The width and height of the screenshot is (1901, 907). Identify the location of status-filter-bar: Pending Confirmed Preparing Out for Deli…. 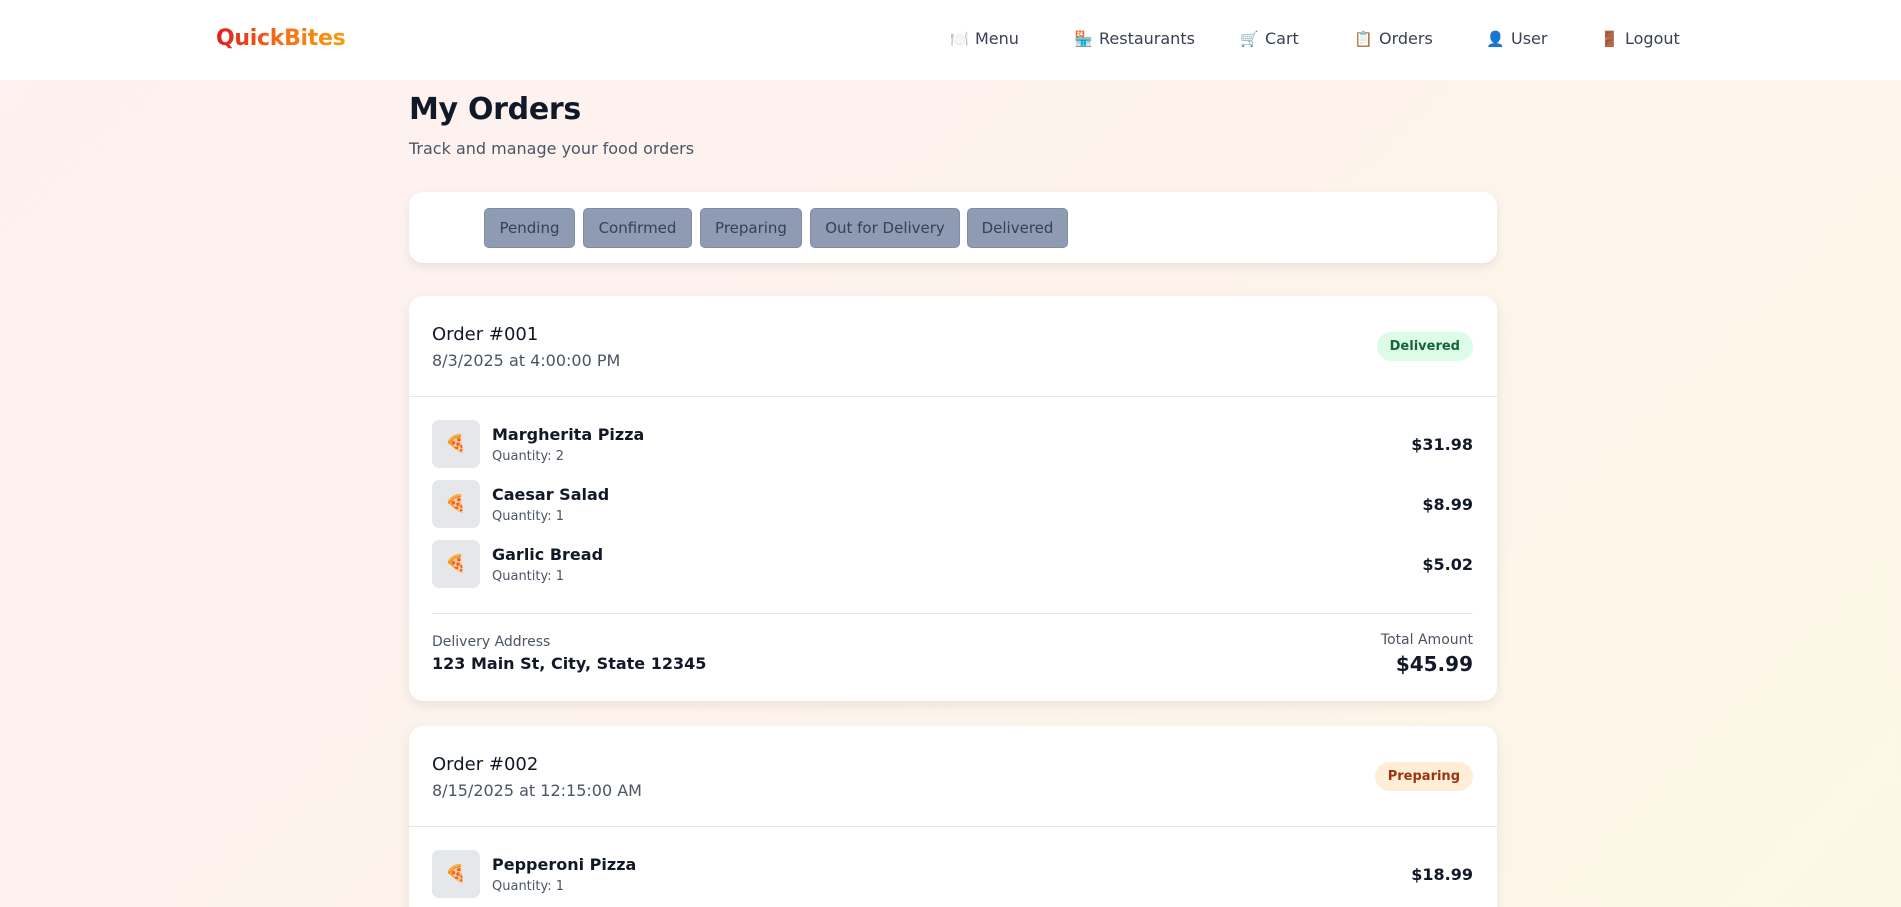
(953, 227).